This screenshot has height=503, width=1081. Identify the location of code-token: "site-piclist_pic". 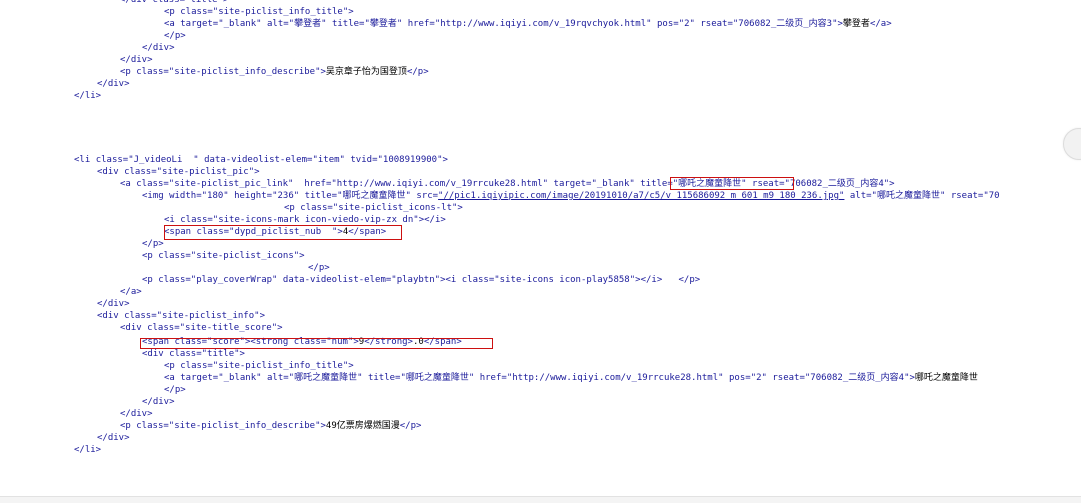
(205, 172).